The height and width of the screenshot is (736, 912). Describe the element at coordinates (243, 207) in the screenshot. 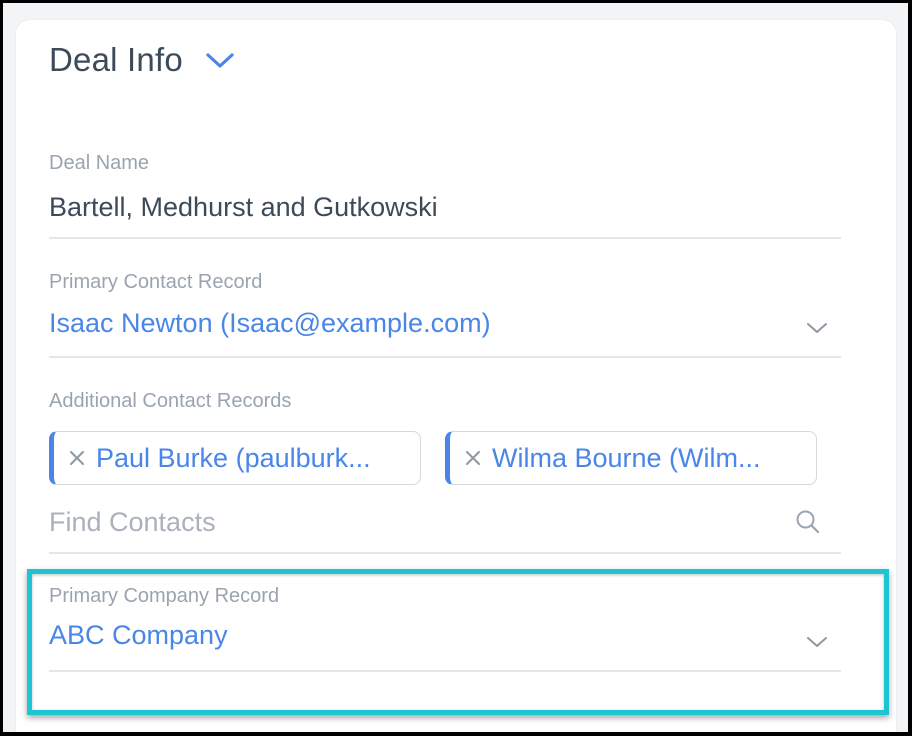

I see `deal-name-value: Bartell, Medhurst and Gutkowski` at that location.